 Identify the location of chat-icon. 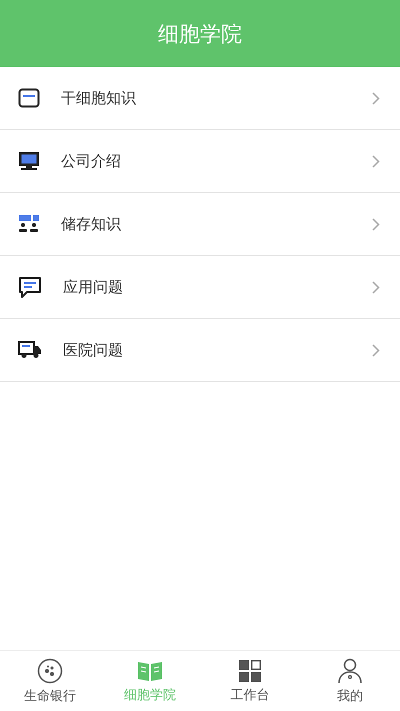
(30, 287).